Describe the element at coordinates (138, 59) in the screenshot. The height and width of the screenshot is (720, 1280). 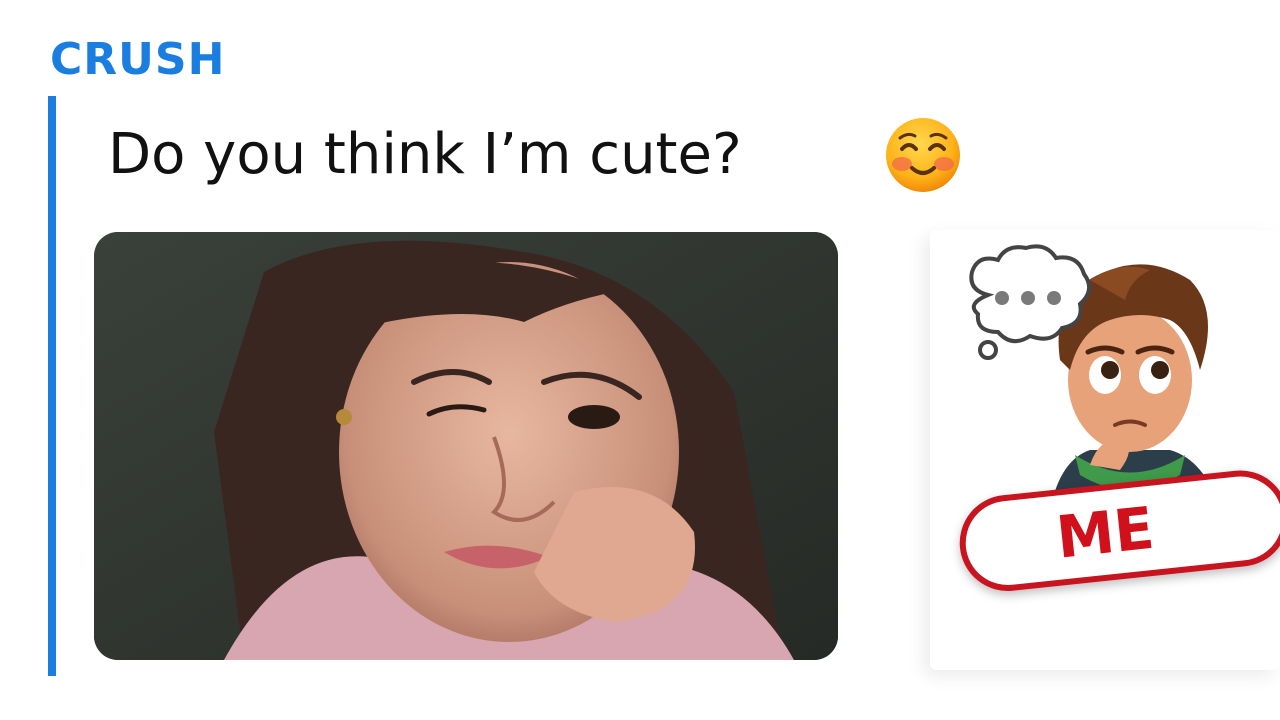
I see `sender-name: CRUSH` at that location.